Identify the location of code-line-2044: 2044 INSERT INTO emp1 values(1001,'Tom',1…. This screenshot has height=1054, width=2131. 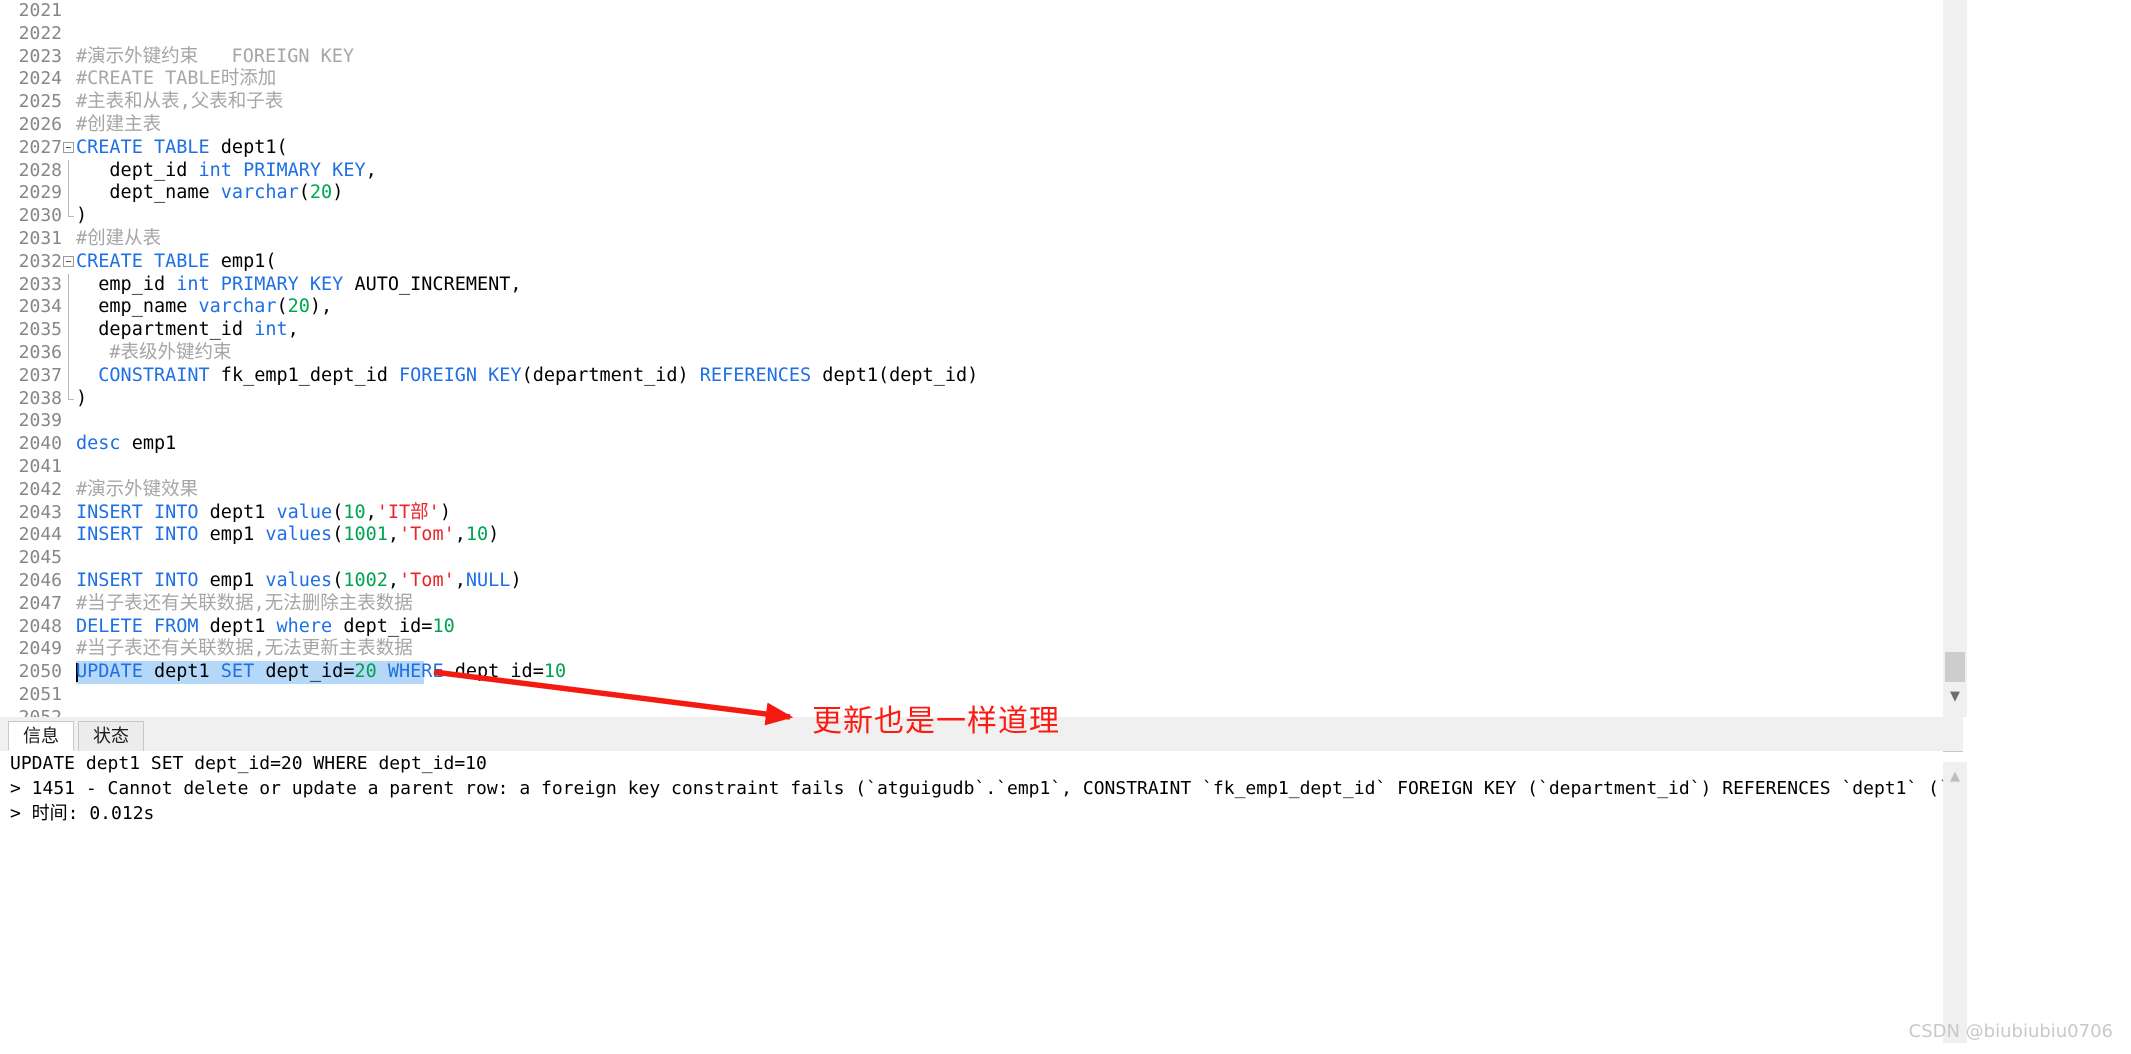
(975, 535).